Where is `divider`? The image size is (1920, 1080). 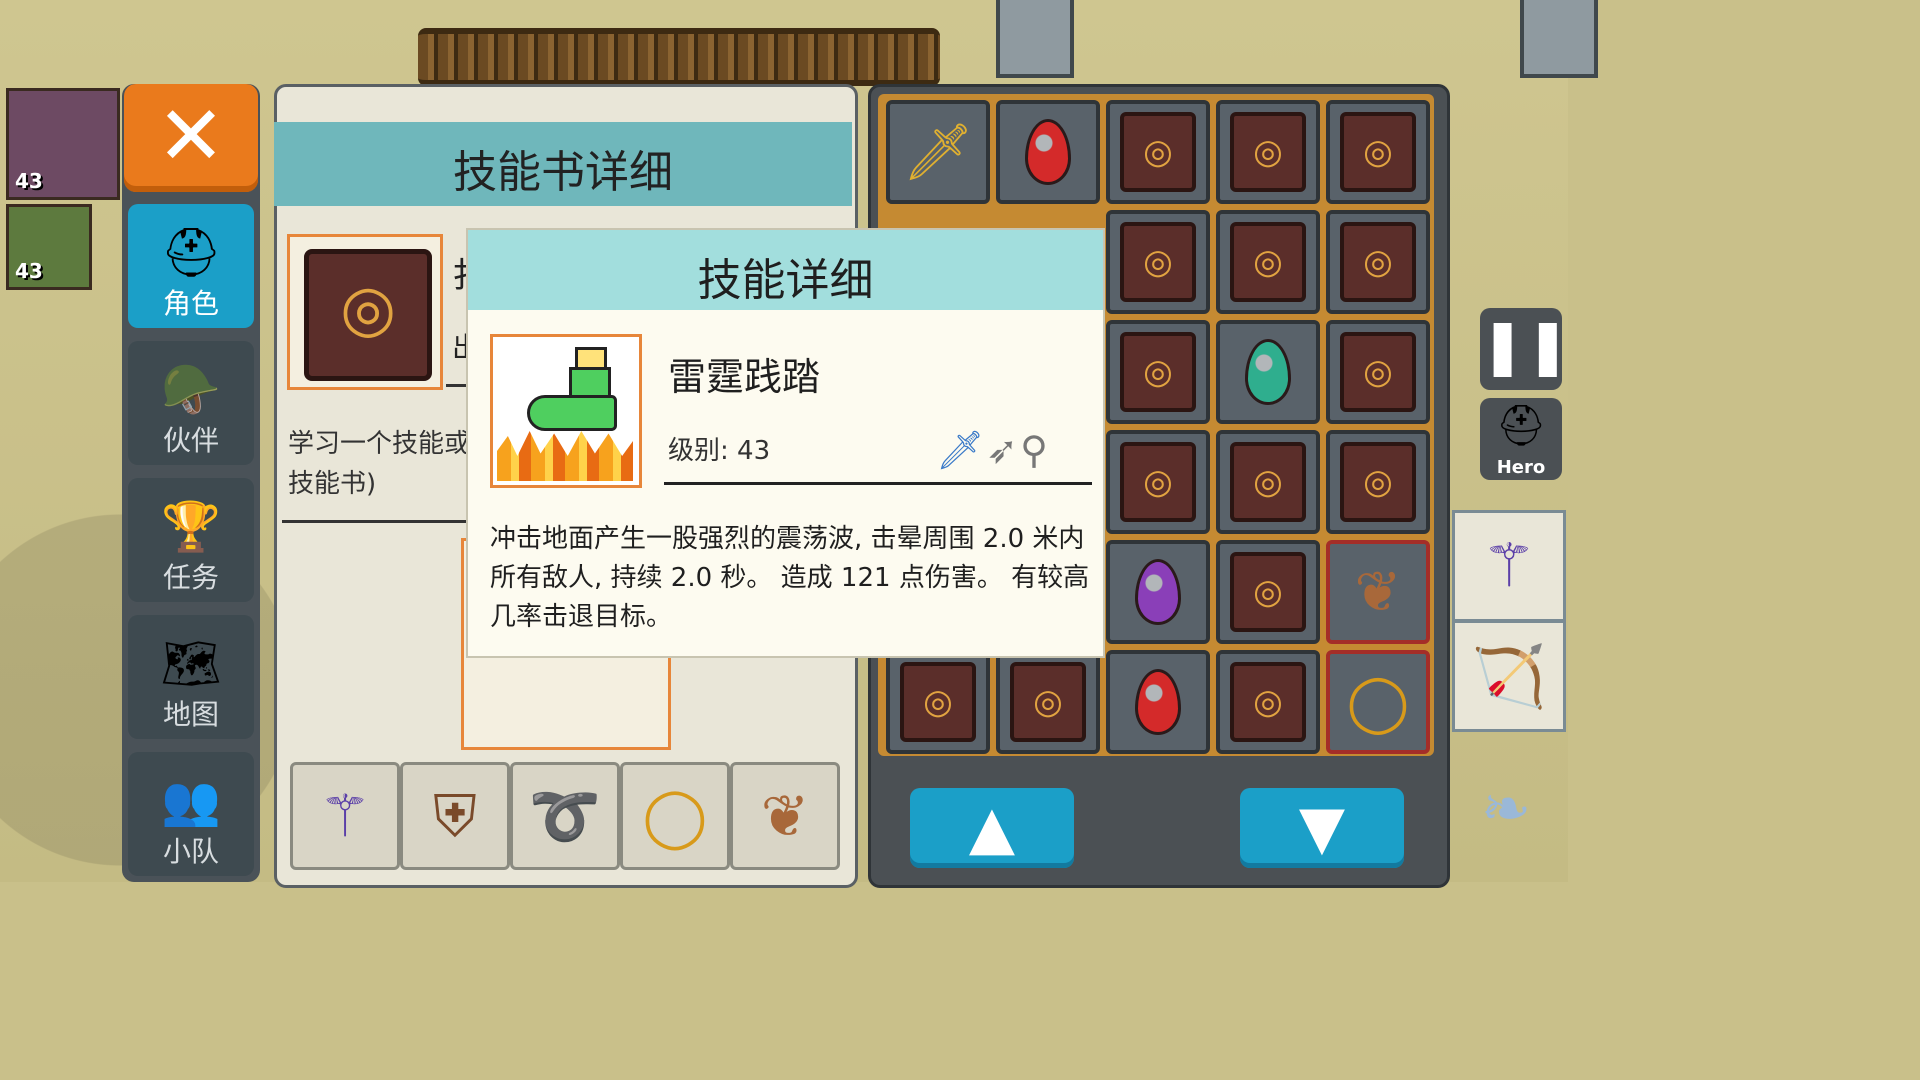
divider is located at coordinates (878, 483).